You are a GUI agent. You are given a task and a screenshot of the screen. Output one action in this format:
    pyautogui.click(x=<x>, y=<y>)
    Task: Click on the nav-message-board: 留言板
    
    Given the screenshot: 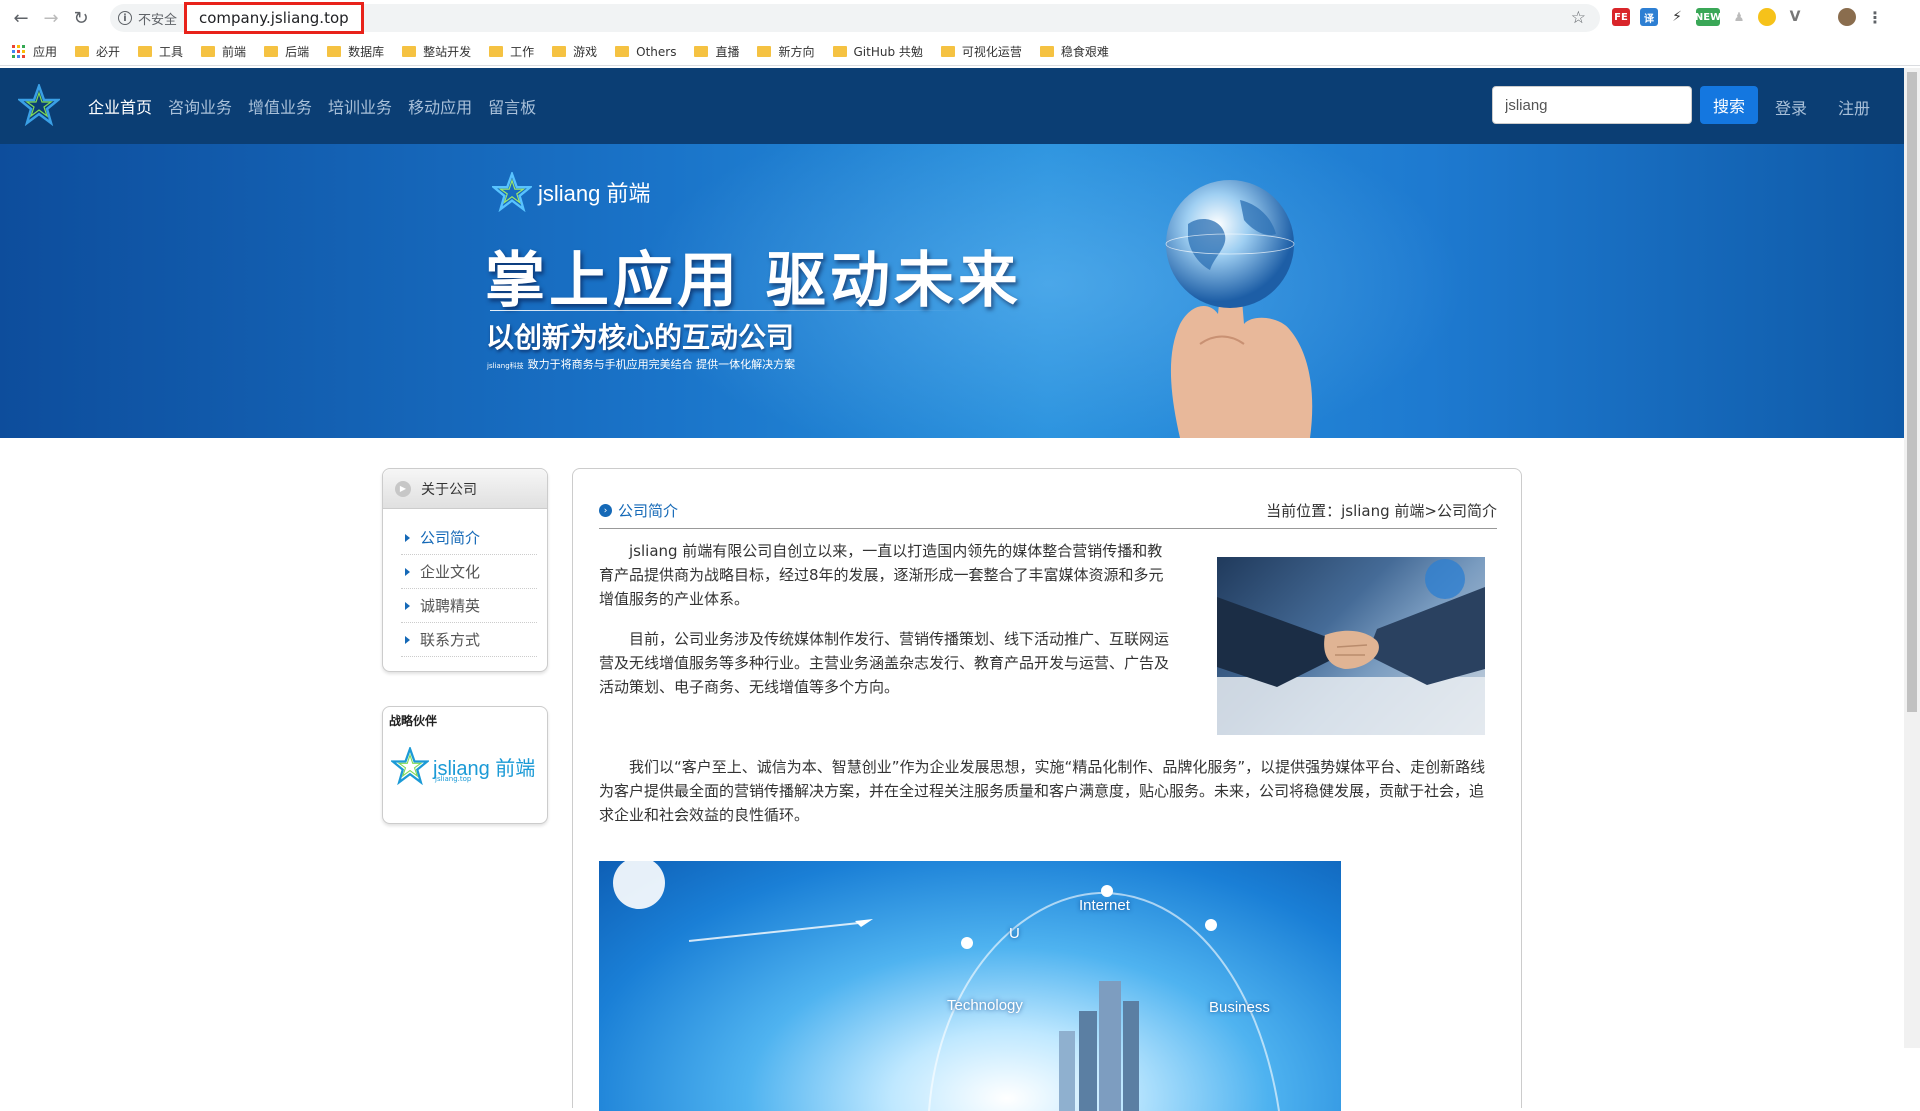 What is the action you would take?
    pyautogui.click(x=512, y=106)
    